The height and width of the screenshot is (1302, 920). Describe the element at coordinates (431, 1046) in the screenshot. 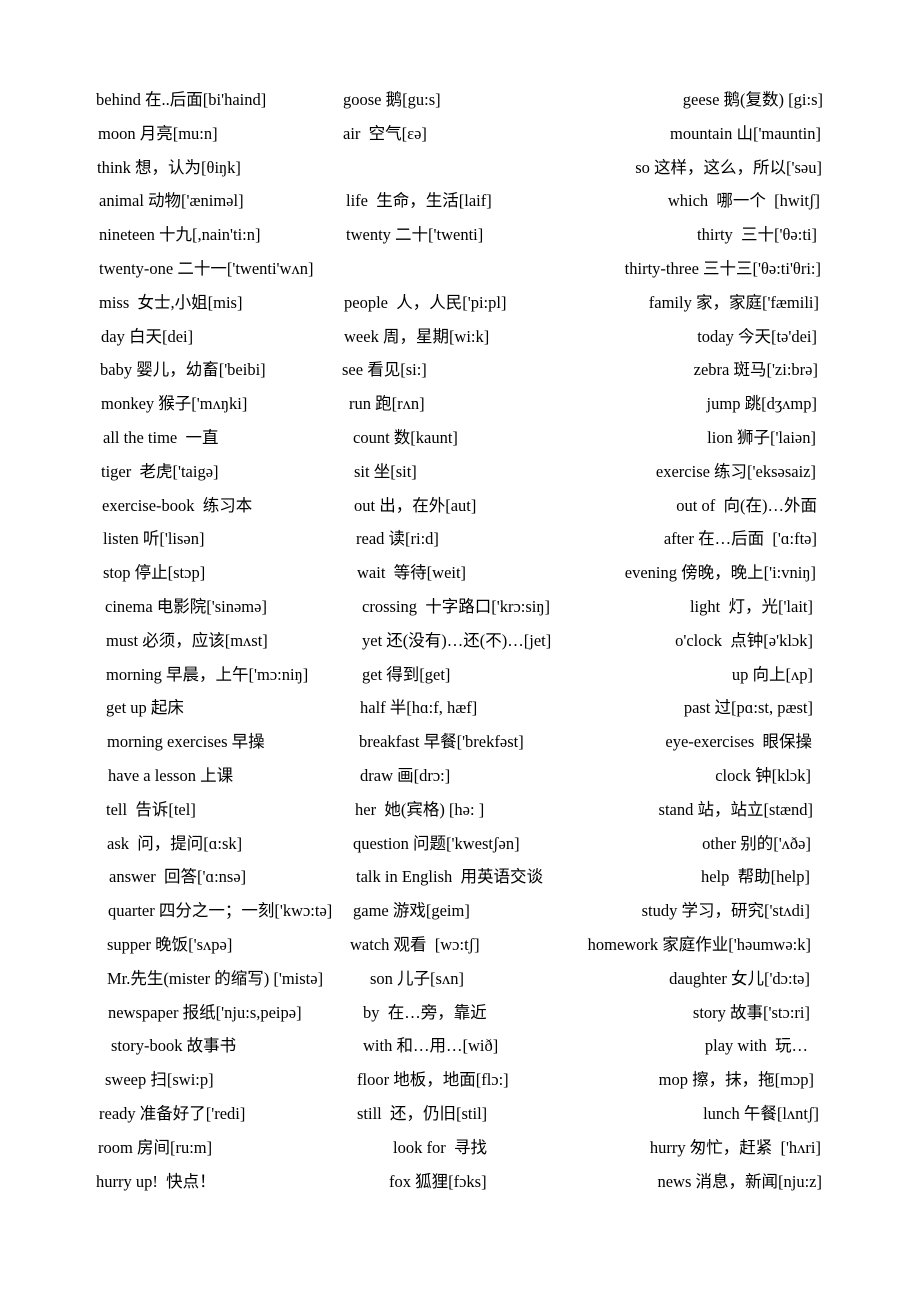

I see `vocab-entry-col2: with 和…用…[wið]` at that location.